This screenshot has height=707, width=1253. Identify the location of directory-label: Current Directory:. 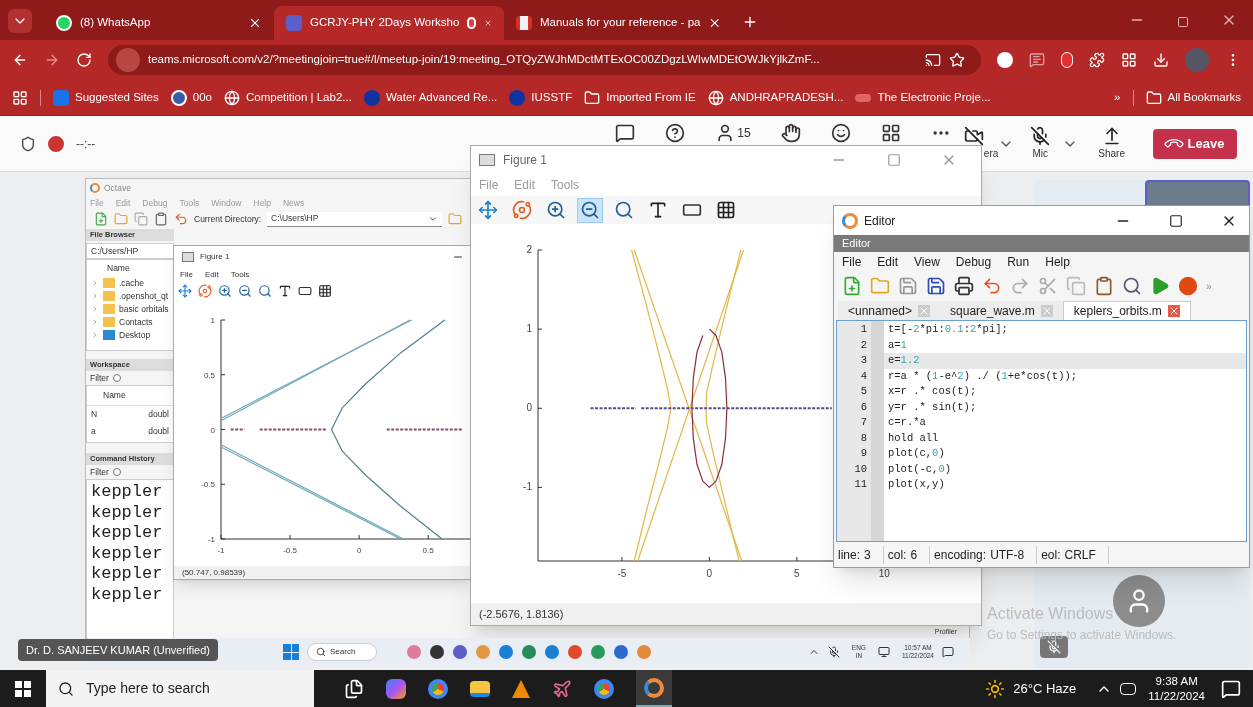
(228, 219).